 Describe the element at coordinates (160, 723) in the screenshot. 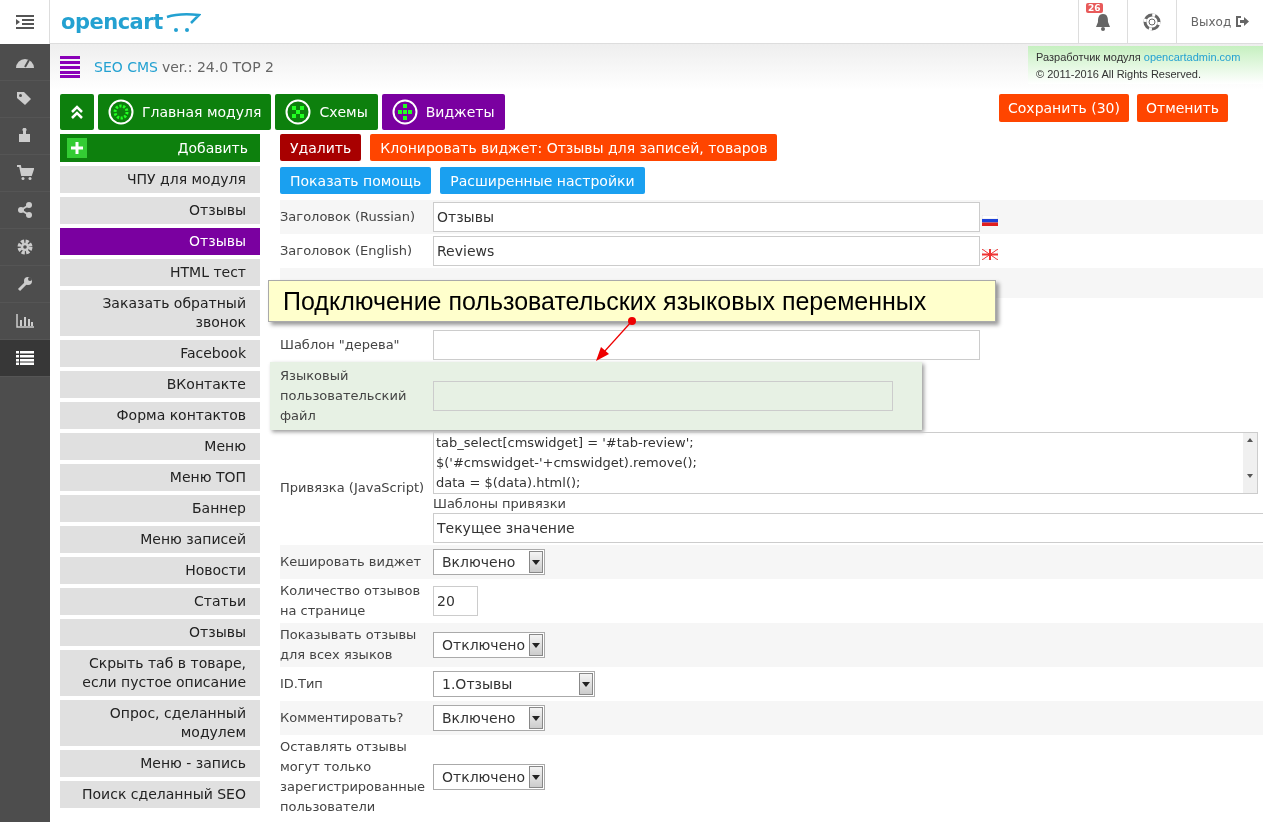

I see `widget-item: Опрос, сделанный модулем` at that location.